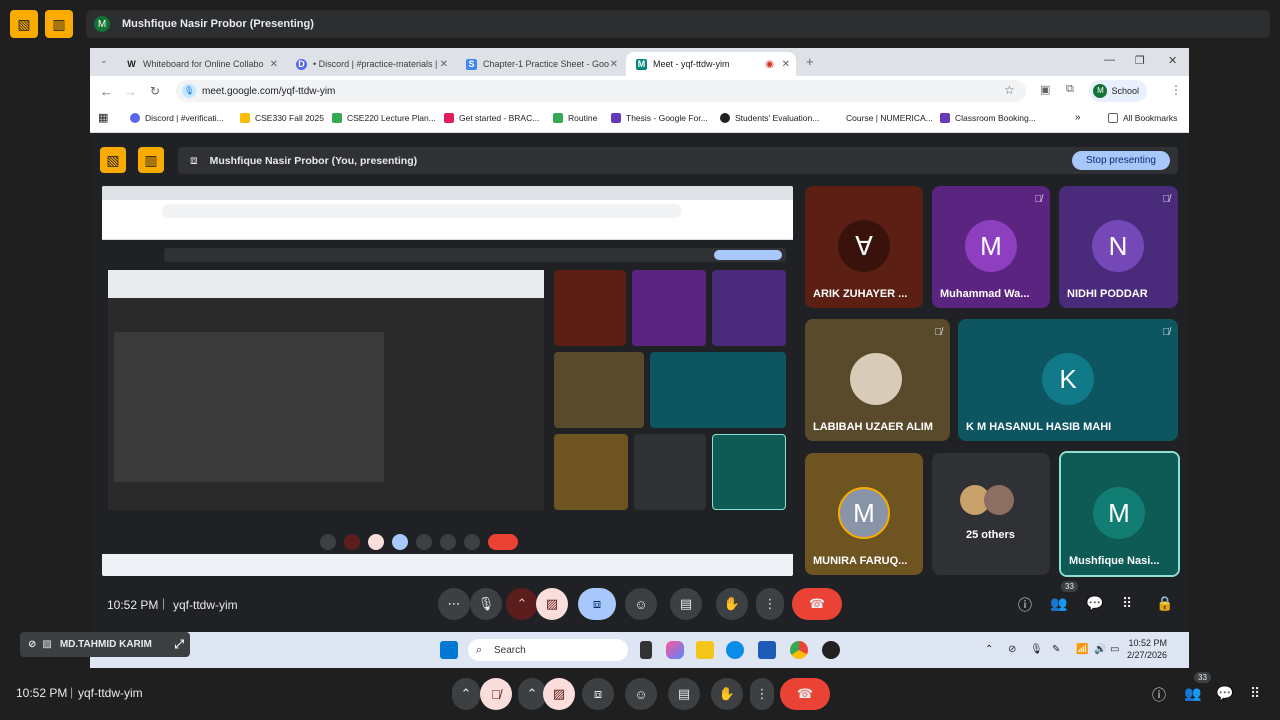  Describe the element at coordinates (1140, 60) in the screenshot. I see `maximize-icon: ❐` at that location.